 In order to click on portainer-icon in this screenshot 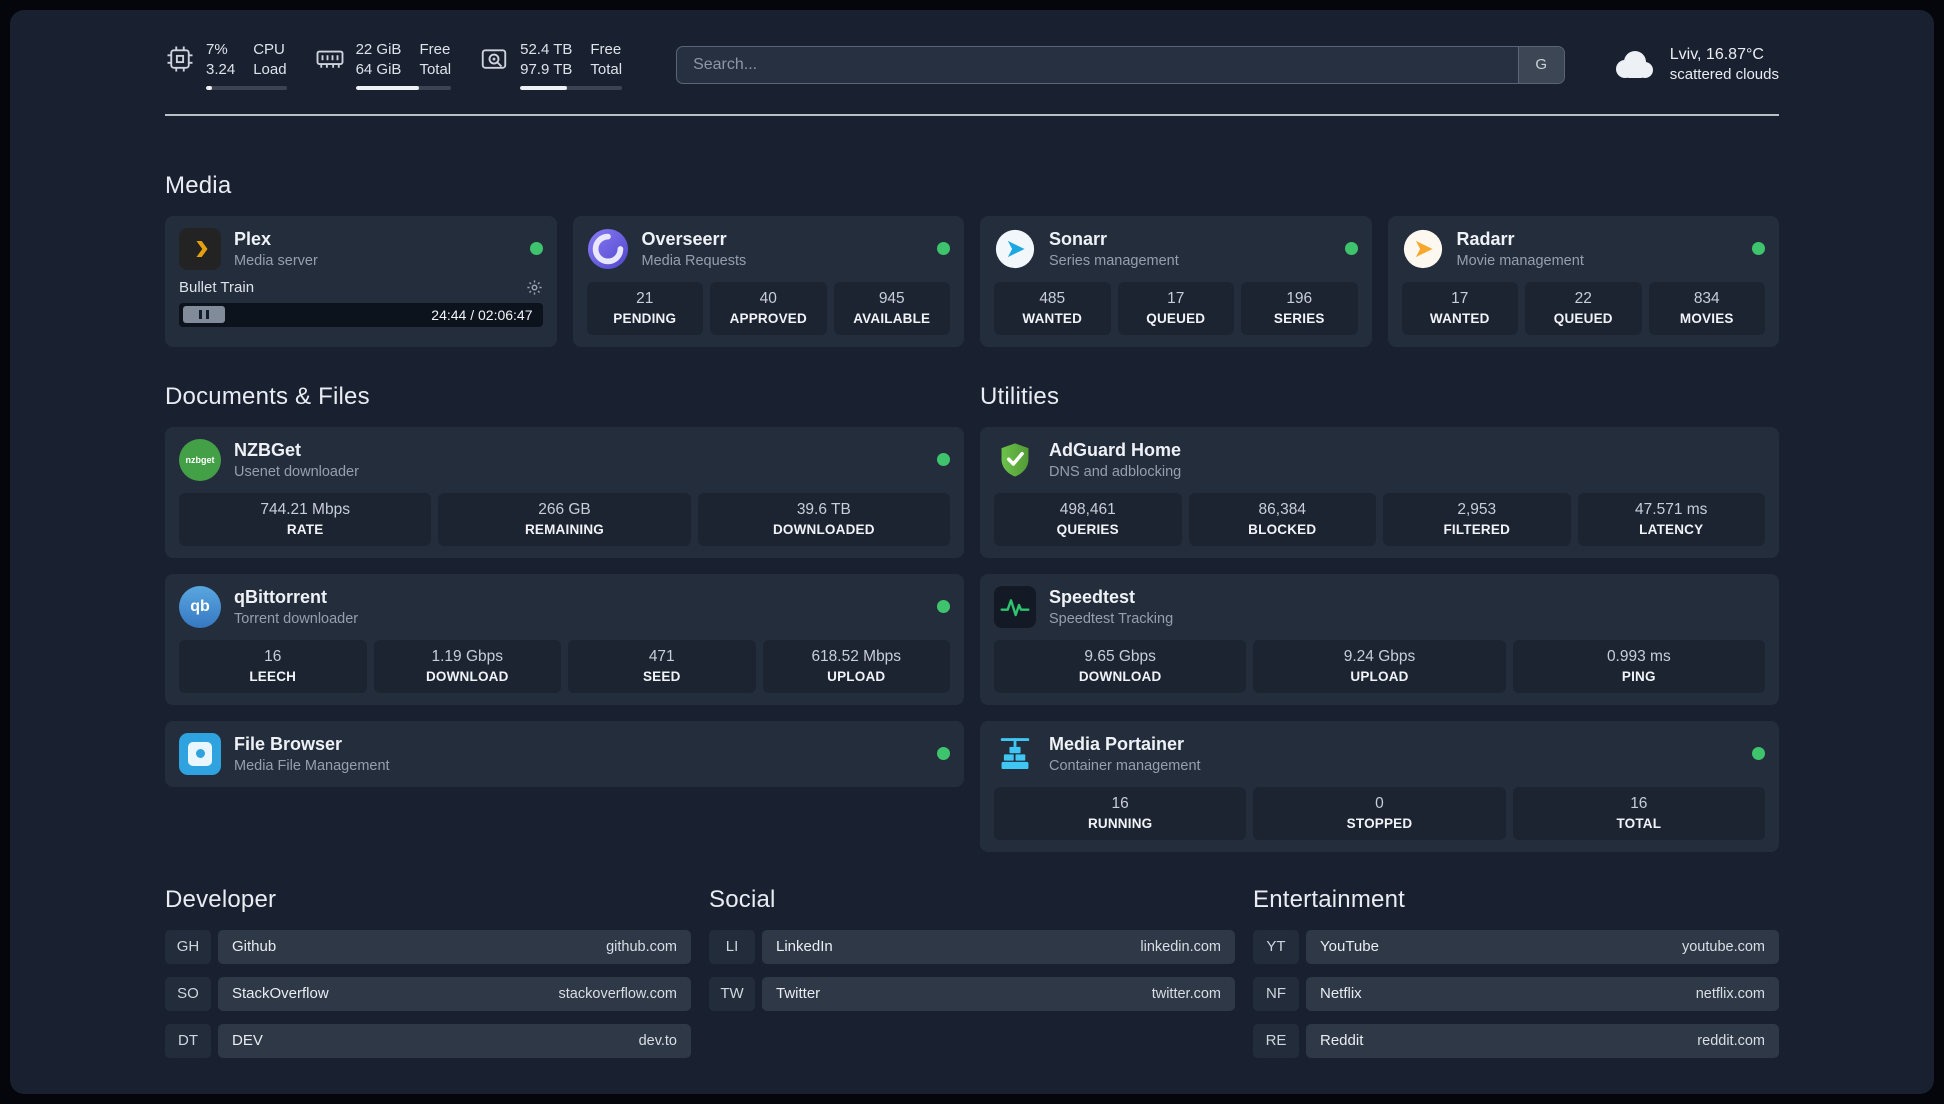, I will do `click(1015, 754)`.